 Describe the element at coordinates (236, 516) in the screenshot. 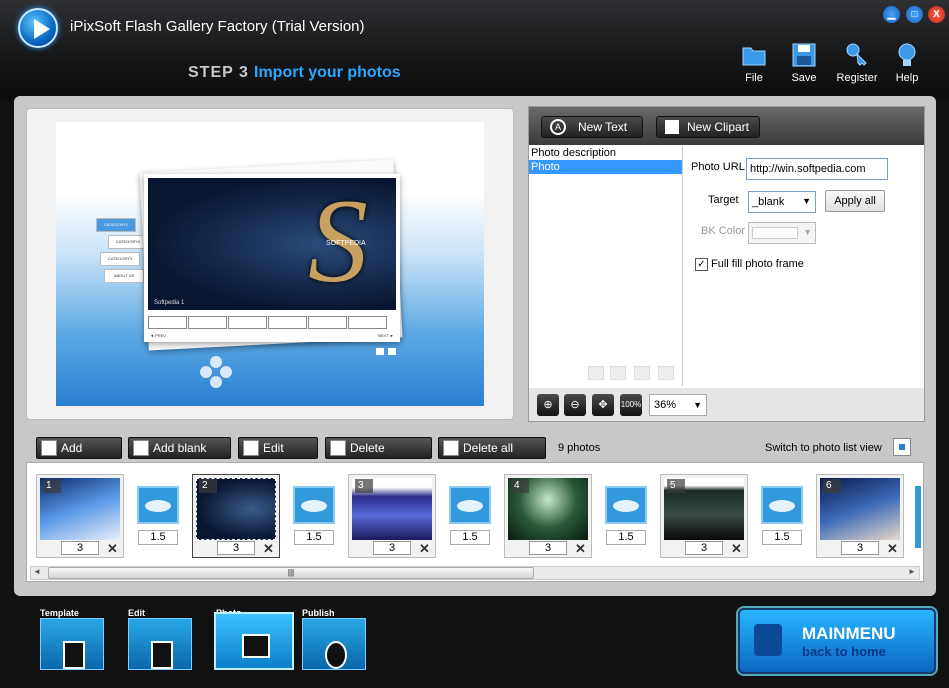

I see `photo-thumbnail: 2 3 ✕` at that location.